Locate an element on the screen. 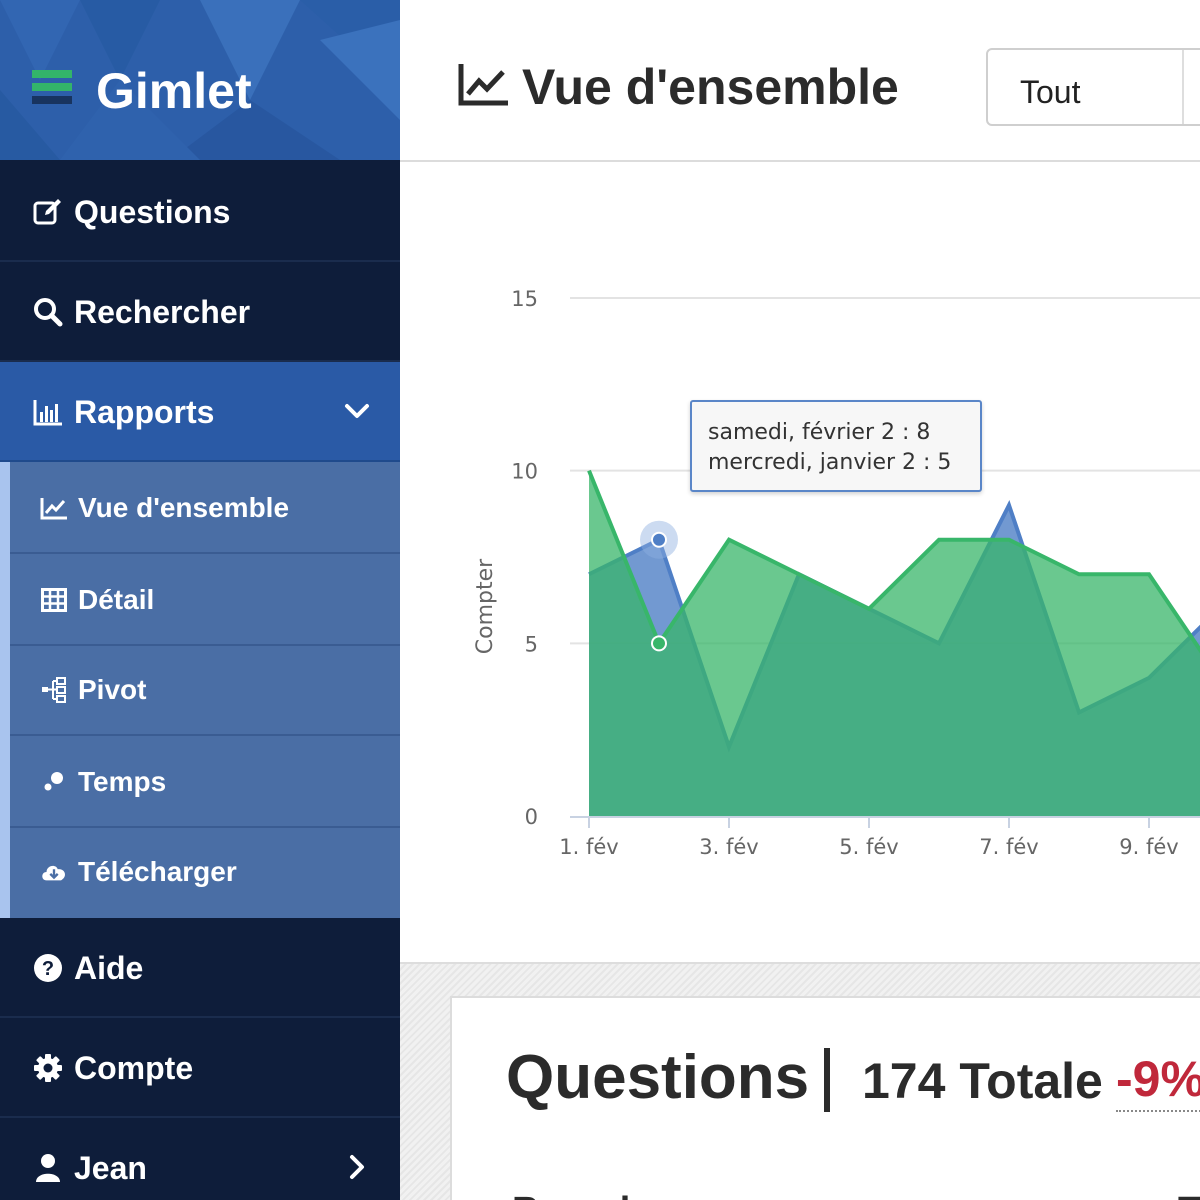  cloud-download-icon is located at coordinates (54, 872).